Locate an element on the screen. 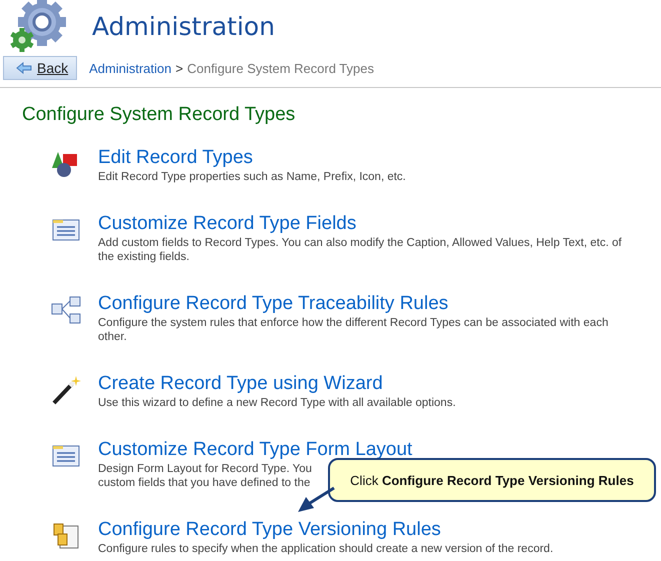  option-description: Add custom fields to Record Types. You can also modify the Caption, Allowed Values, Help Text, etc. of the existing fields. is located at coordinates (360, 250).